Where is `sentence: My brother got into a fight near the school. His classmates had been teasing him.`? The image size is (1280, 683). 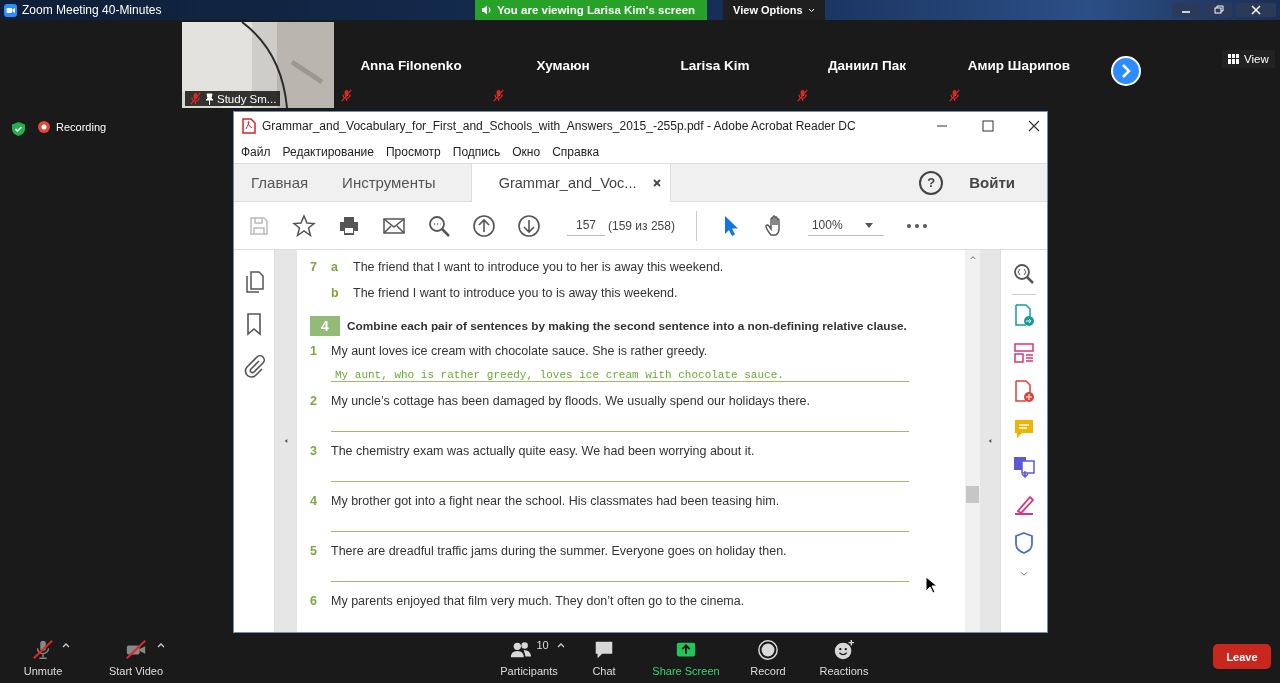 sentence: My brother got into a fight near the school. His classmates had been teasing him. is located at coordinates (555, 501).